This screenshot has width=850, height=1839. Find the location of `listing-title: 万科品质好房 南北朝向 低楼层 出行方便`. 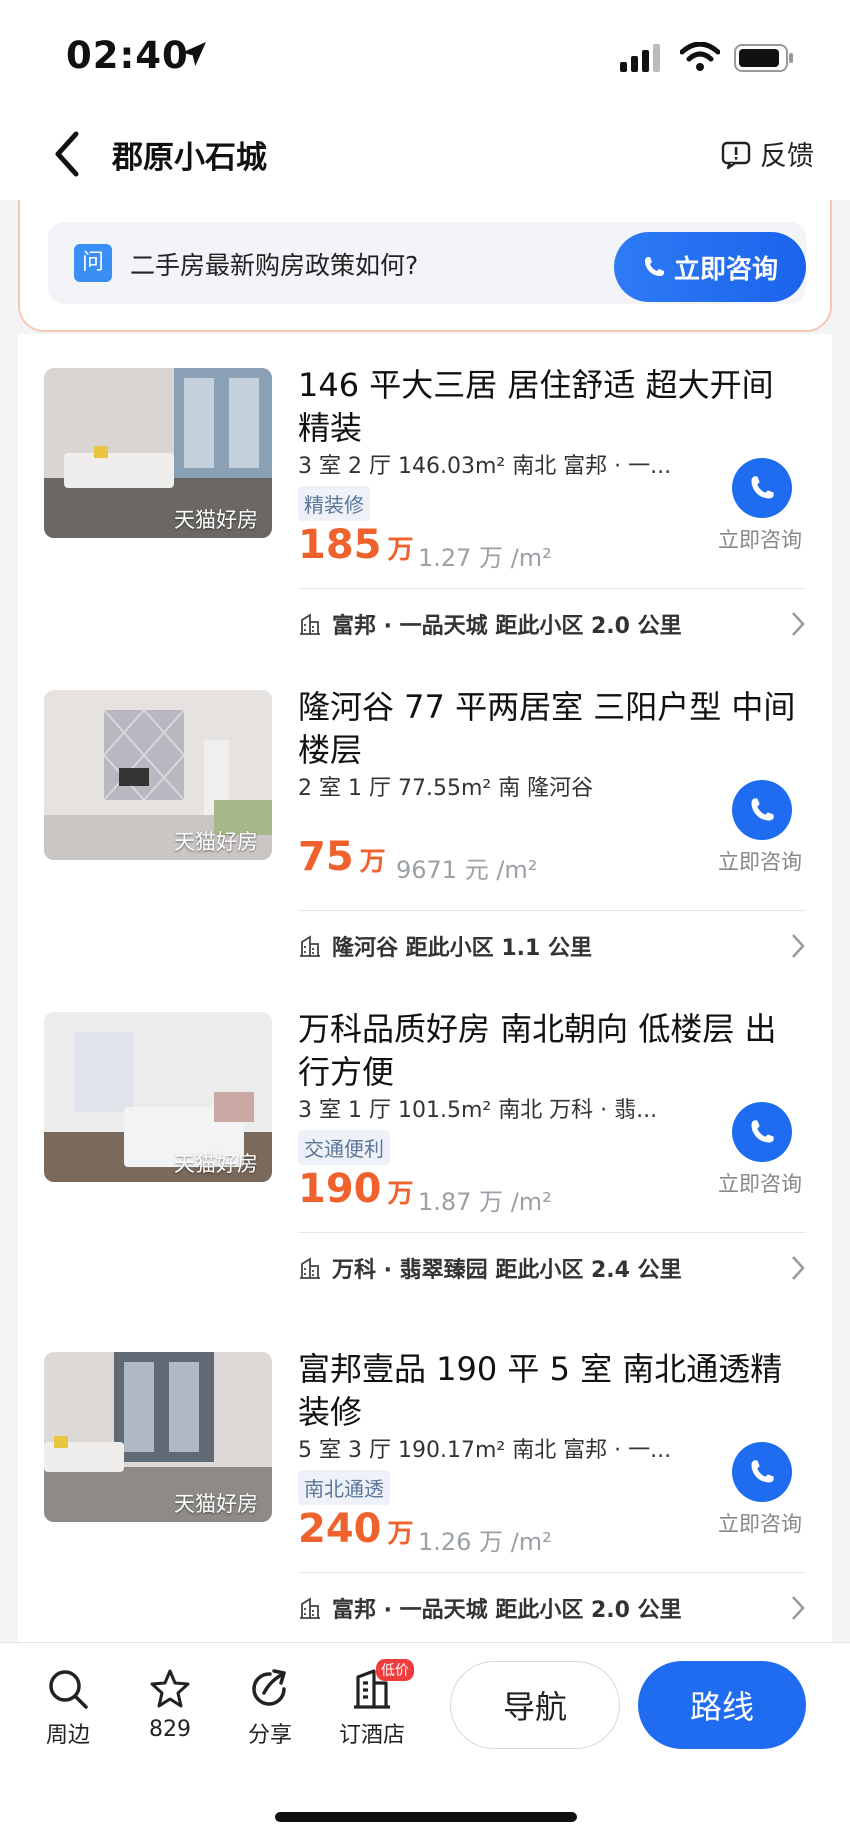

listing-title: 万科品质好房 南北朝向 低楼层 出行方便 is located at coordinates (537, 1050).